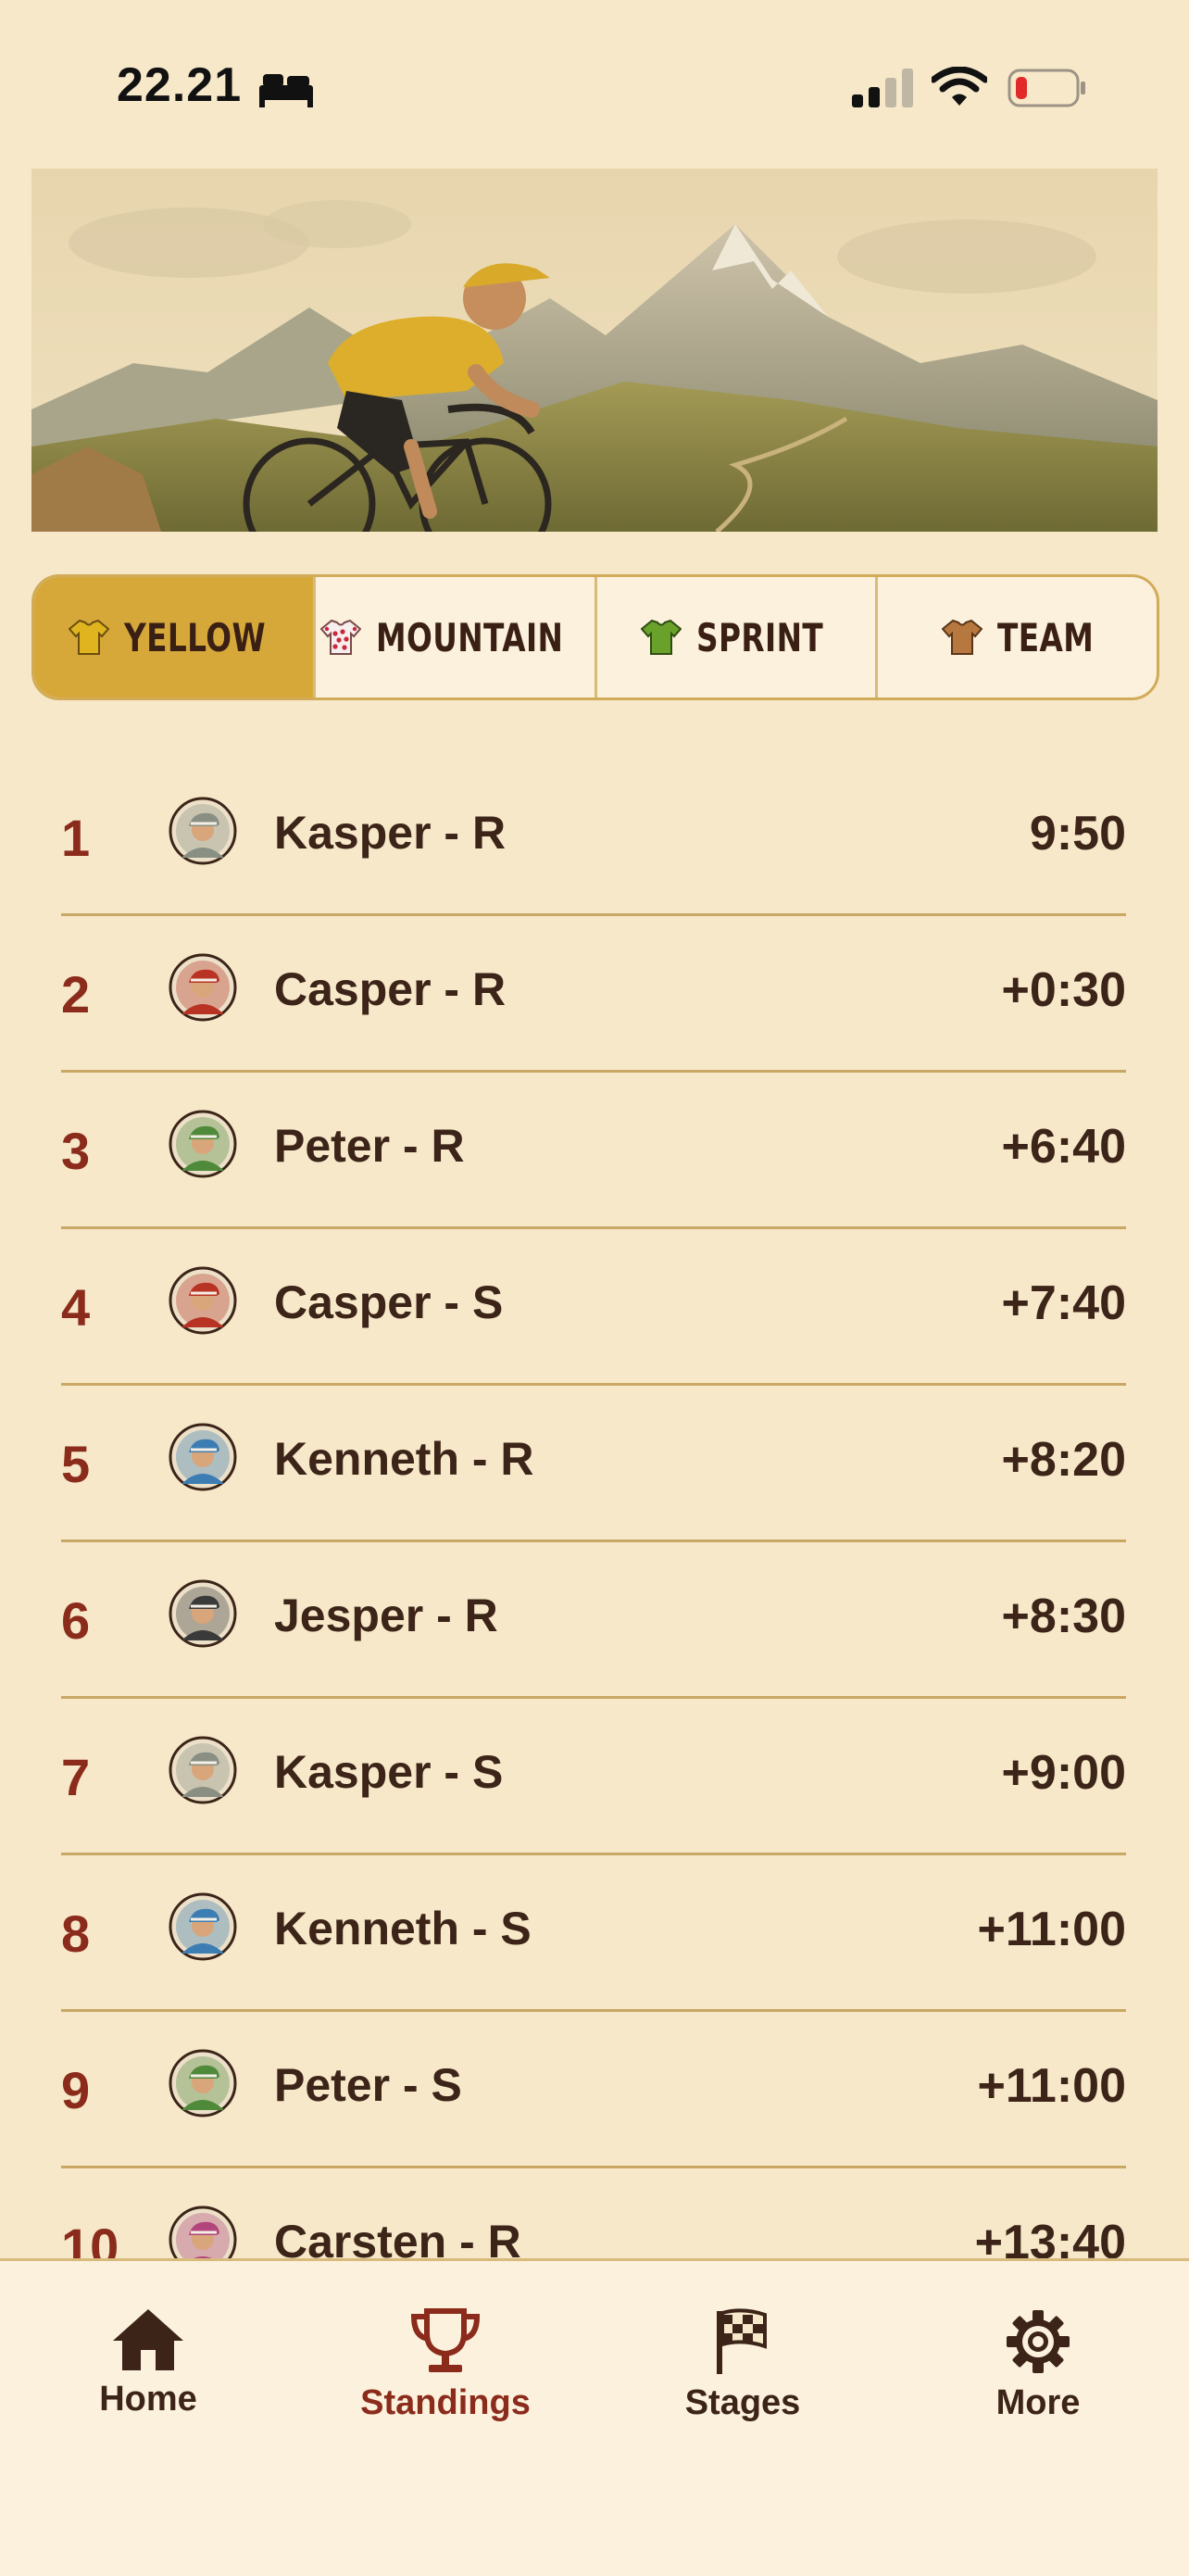 This screenshot has width=1189, height=2576. I want to click on rank-number: 5, so click(76, 1464).